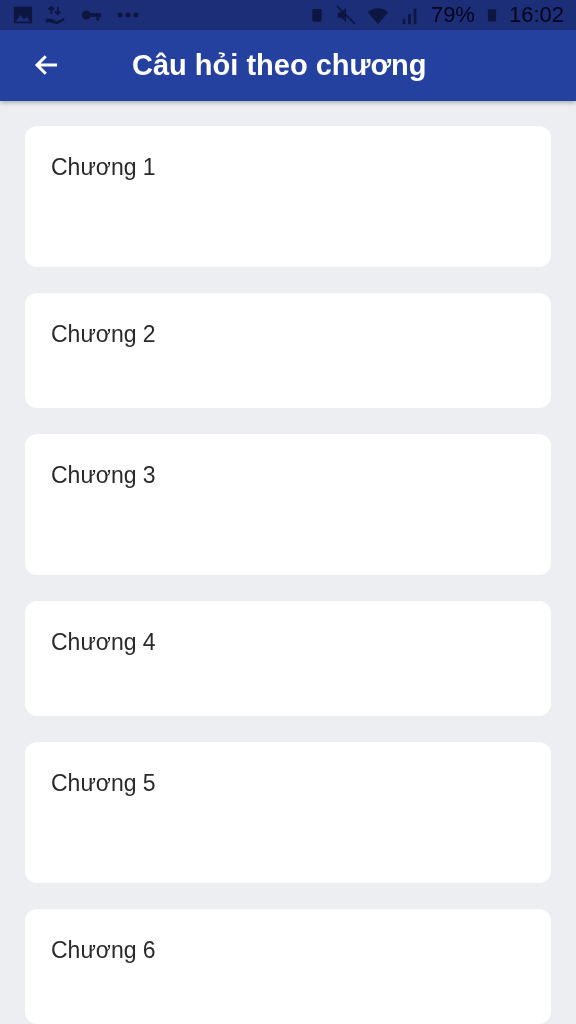 The height and width of the screenshot is (1024, 576). I want to click on chapter-card: Chương 1, so click(288, 196).